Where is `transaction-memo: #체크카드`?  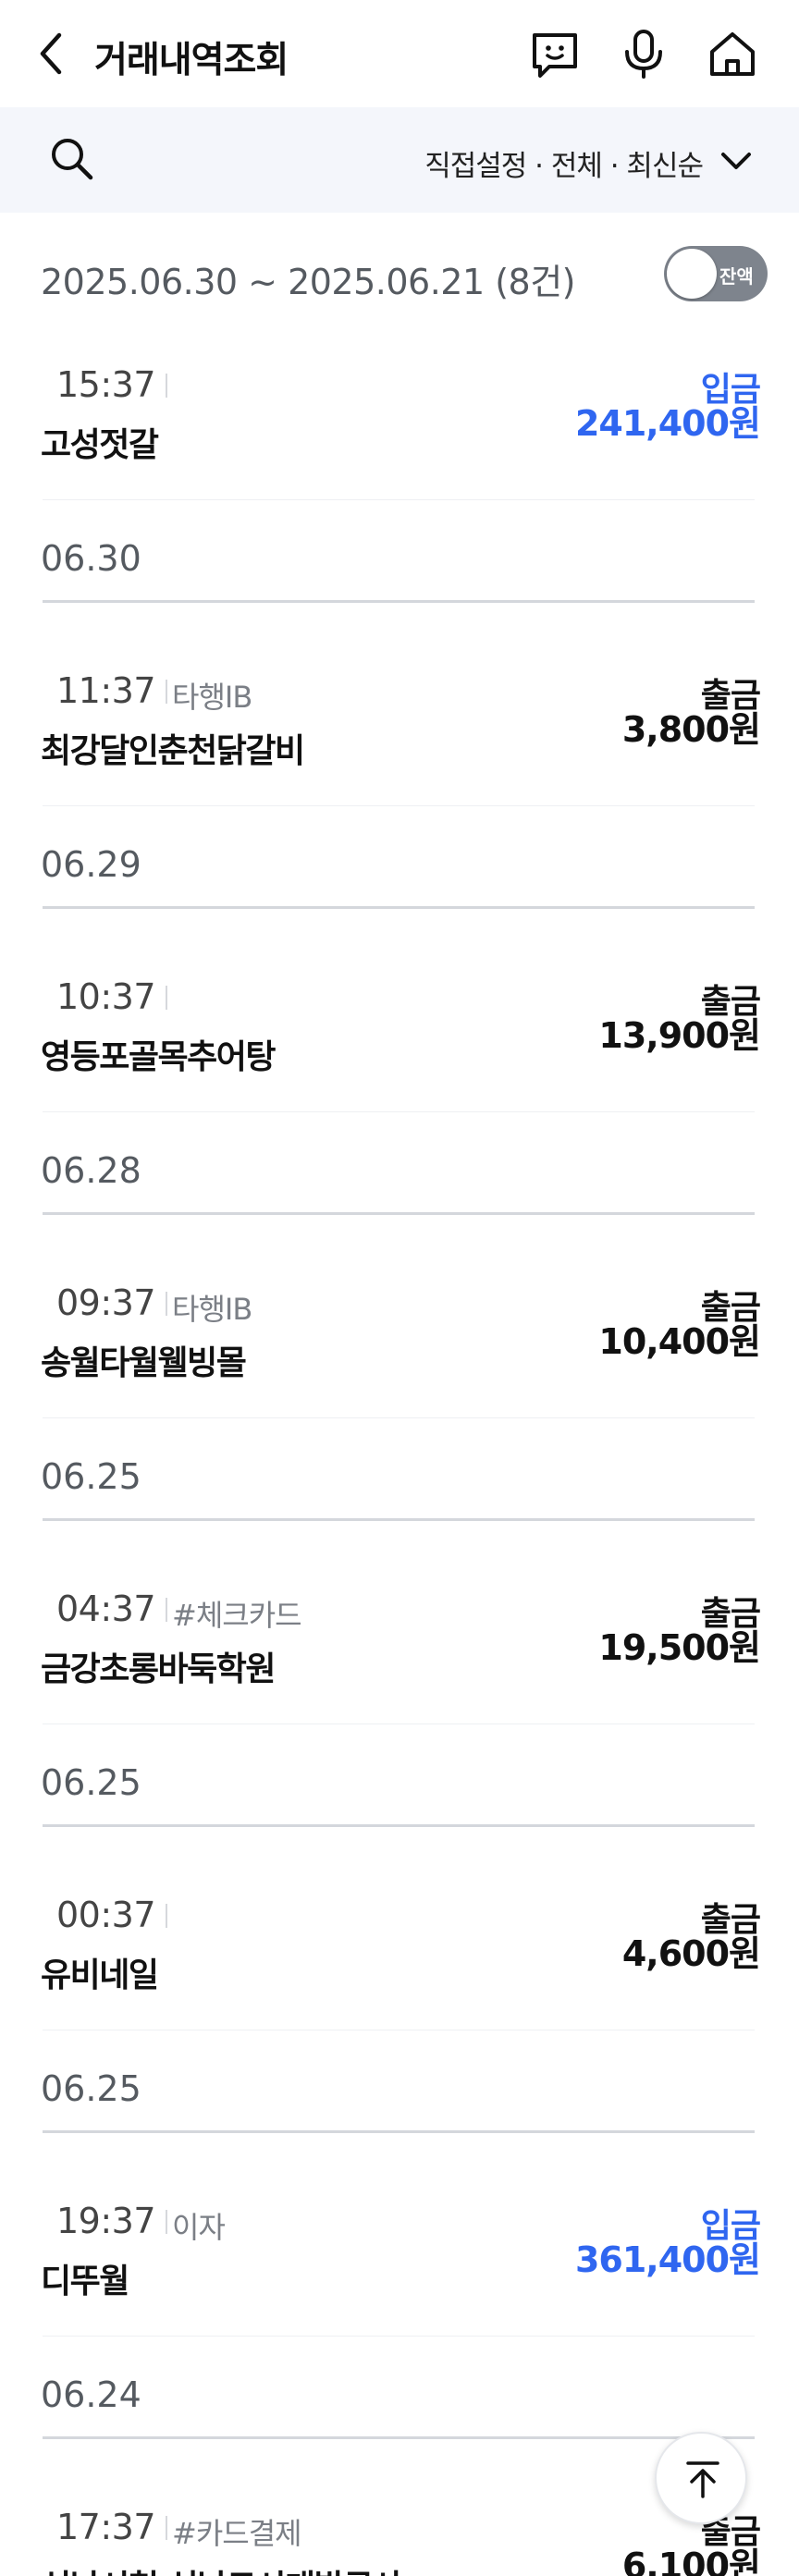
transaction-memo: #체크카드 is located at coordinates (237, 1615).